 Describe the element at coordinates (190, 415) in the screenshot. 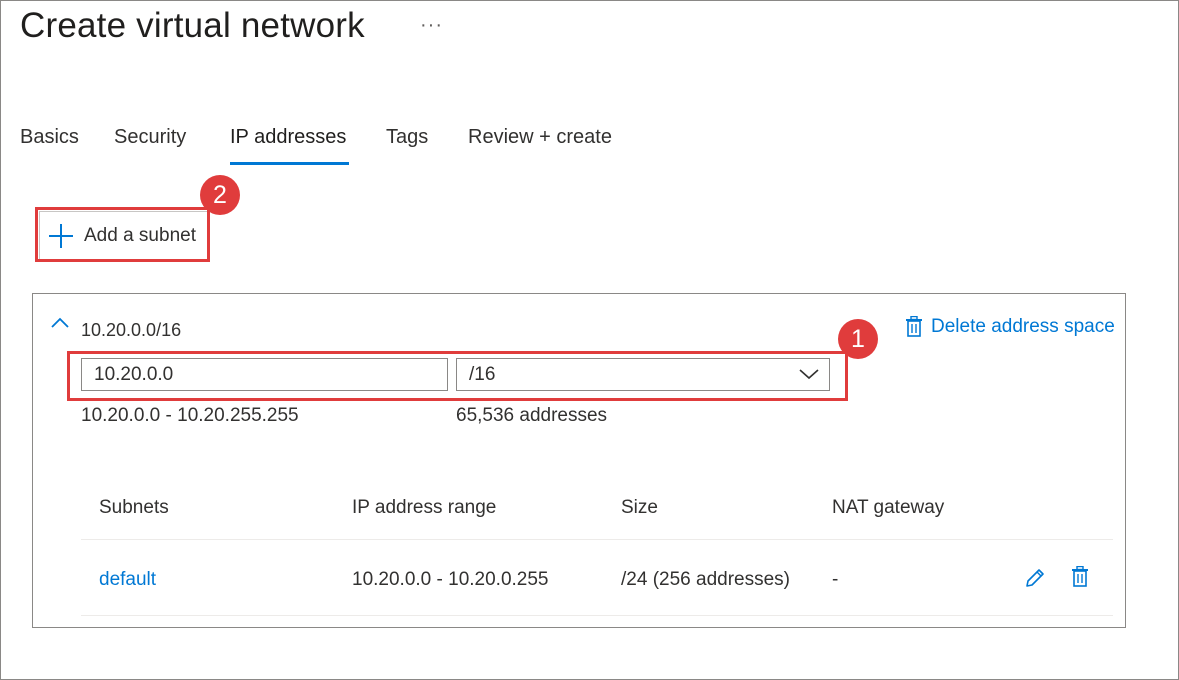

I see `address-range-text: 10.20.0.0 - 10.20.255.255` at that location.